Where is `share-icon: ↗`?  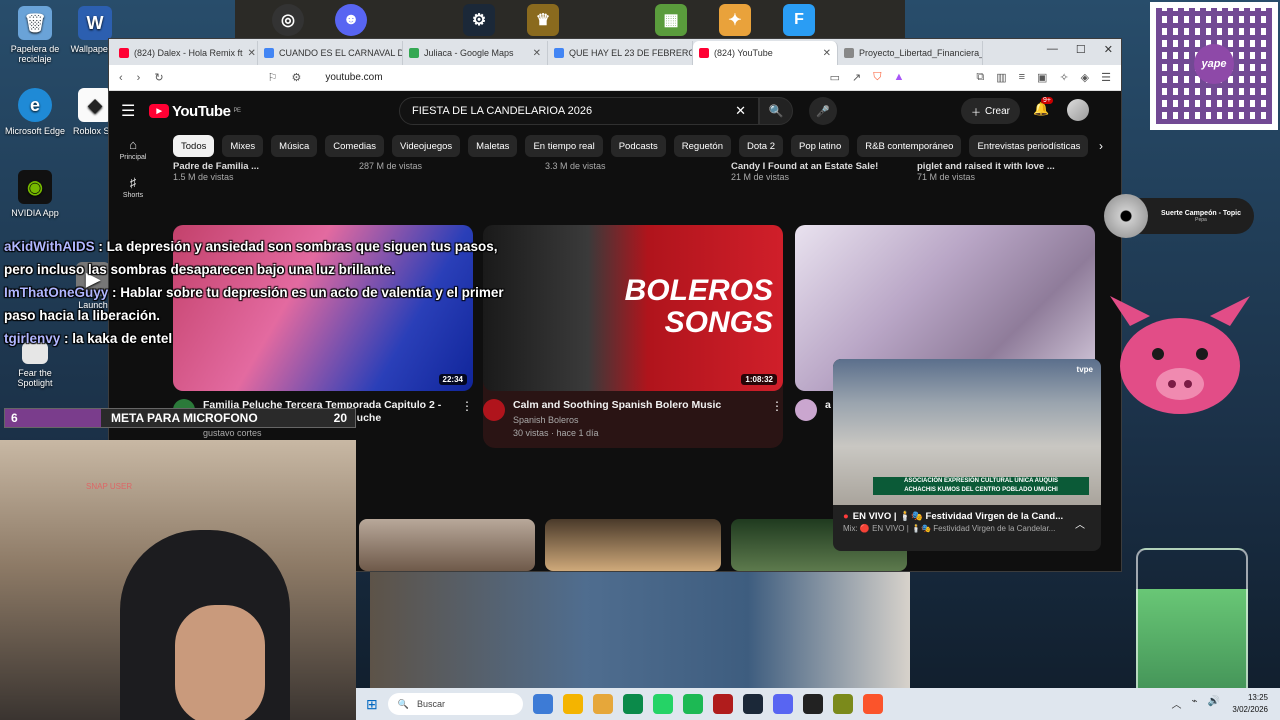 share-icon: ↗ is located at coordinates (856, 77).